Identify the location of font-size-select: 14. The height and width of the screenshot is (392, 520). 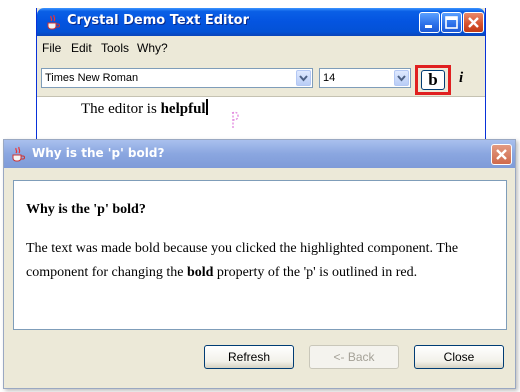
(365, 78).